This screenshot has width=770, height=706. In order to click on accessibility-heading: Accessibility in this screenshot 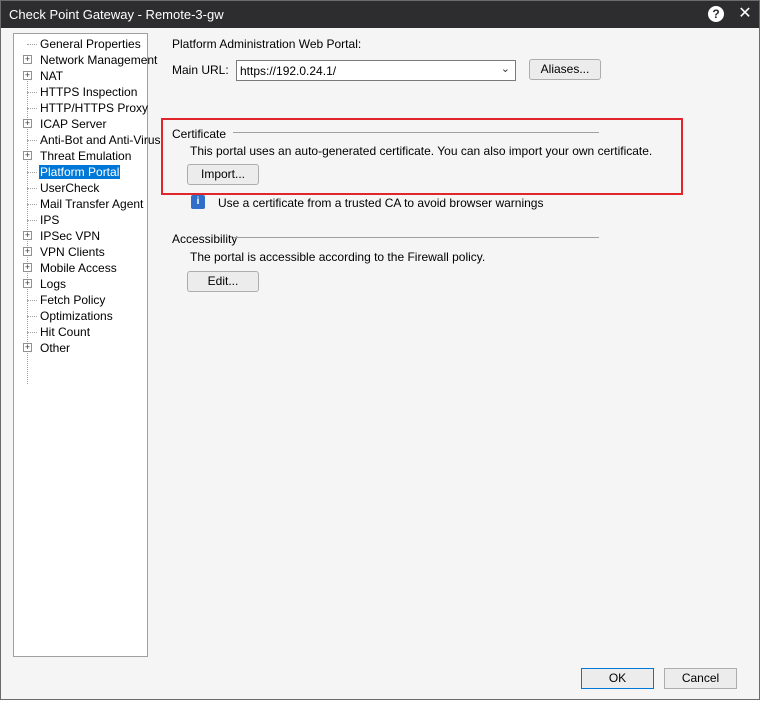, I will do `click(205, 239)`.